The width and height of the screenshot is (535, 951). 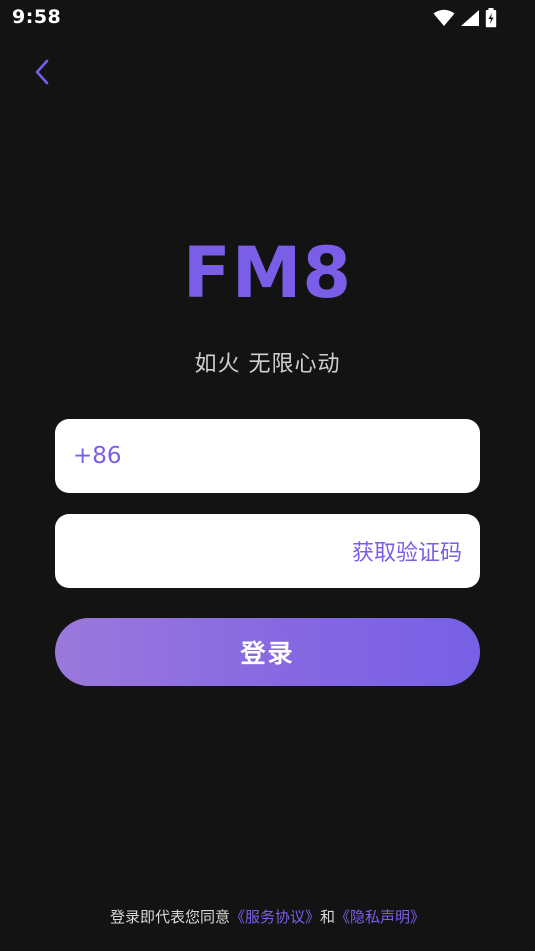 I want to click on country-code-prefix: +86, so click(x=97, y=456).